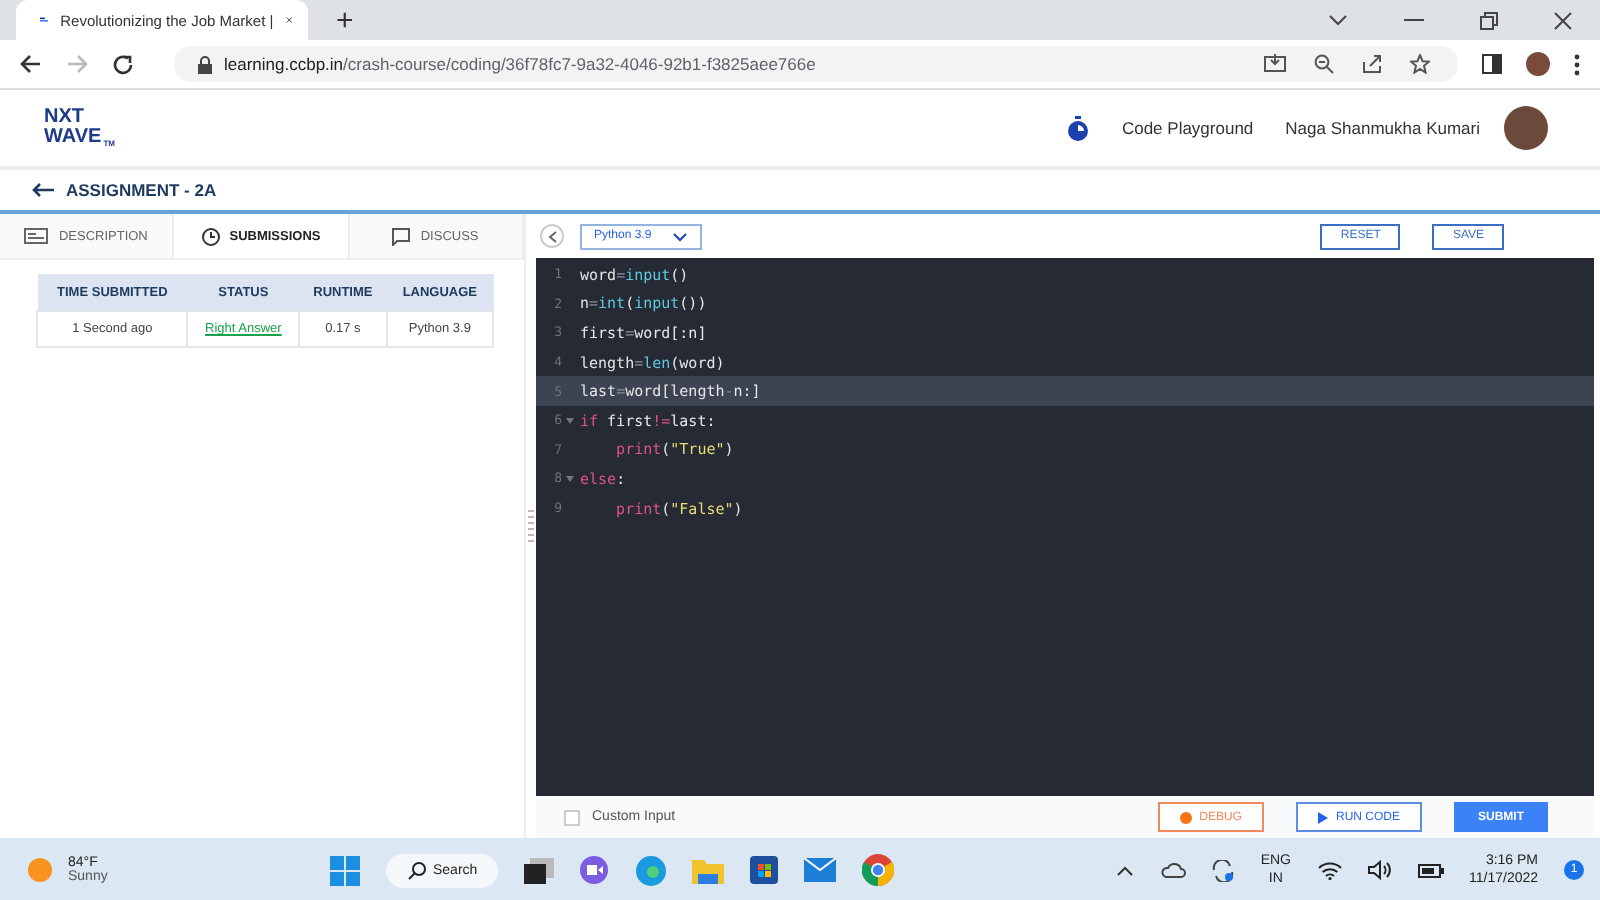  Describe the element at coordinates (1379, 870) in the screenshot. I see `volume-icon` at that location.